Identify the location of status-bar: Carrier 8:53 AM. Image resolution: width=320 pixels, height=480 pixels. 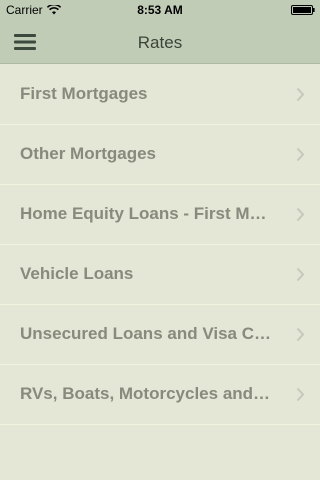
(160, 10).